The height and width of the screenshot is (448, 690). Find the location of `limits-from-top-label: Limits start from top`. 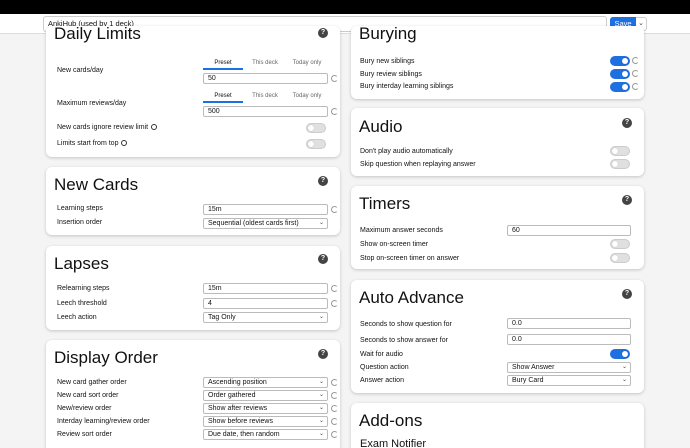

limits-from-top-label: Limits start from top is located at coordinates (92, 143).